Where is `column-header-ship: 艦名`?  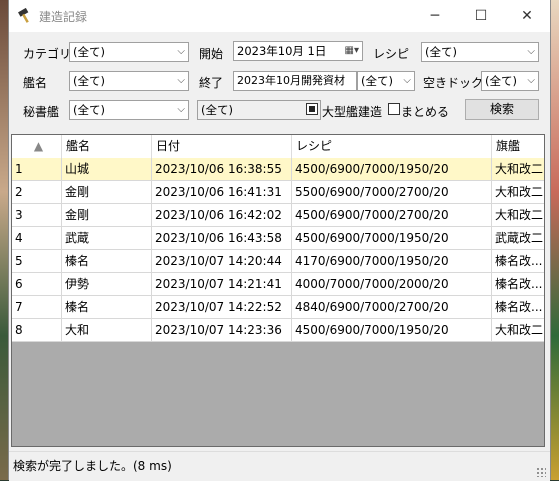 column-header-ship: 艦名 is located at coordinates (107, 146).